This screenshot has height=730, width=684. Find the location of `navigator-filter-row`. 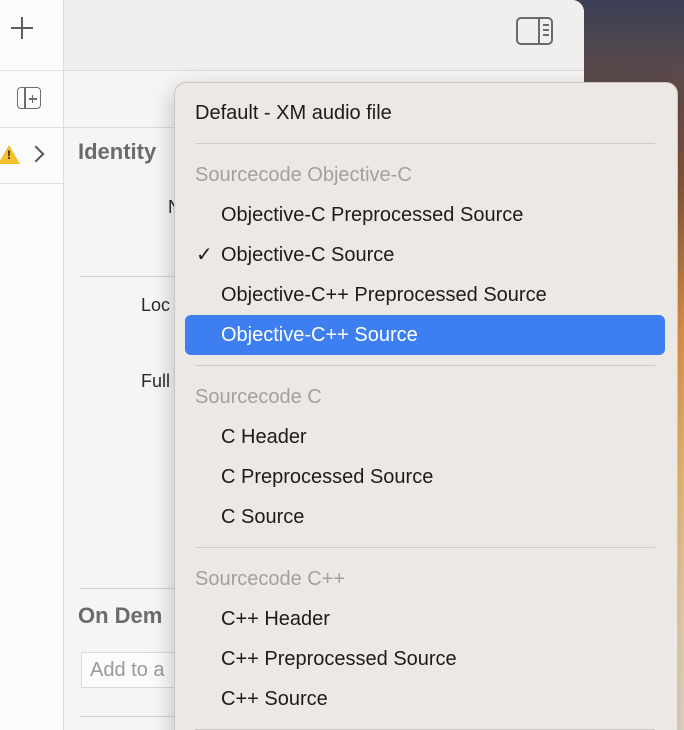

navigator-filter-row is located at coordinates (31, 99).